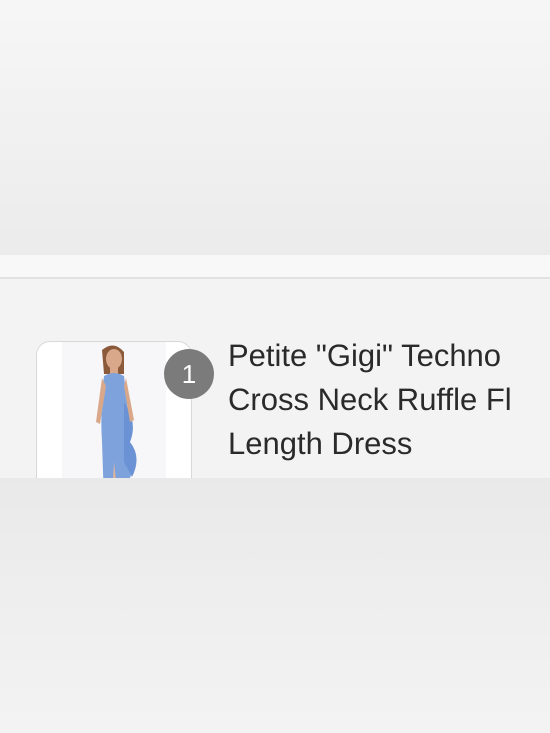 Image resolution: width=550 pixels, height=733 pixels. What do you see at coordinates (365, 356) in the screenshot?
I see `product-title-line: Petite "Gigi" Techno` at bounding box center [365, 356].